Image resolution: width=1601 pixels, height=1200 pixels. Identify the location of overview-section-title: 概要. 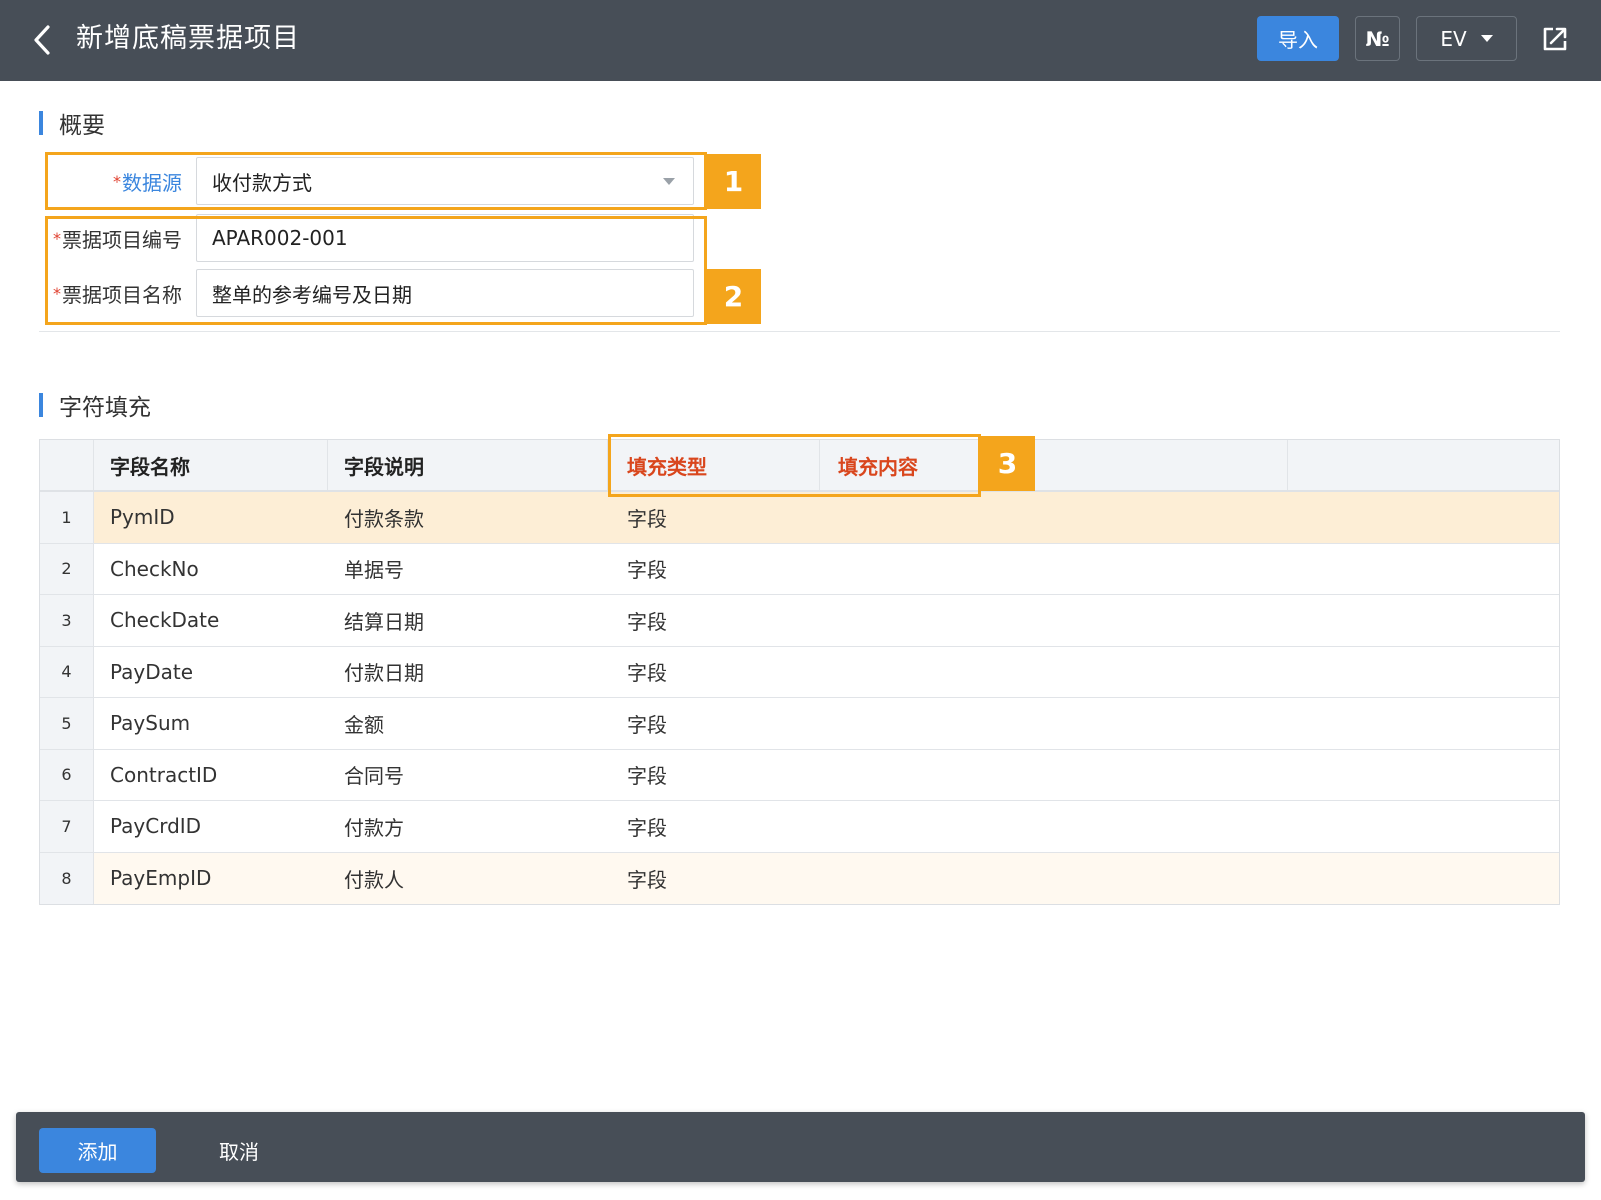
(72, 124).